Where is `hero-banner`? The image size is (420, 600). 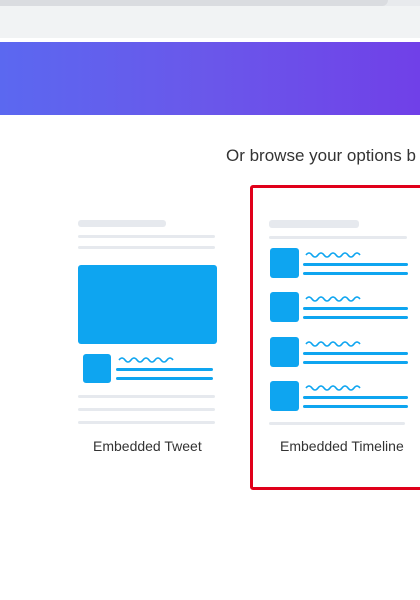 hero-banner is located at coordinates (210, 78).